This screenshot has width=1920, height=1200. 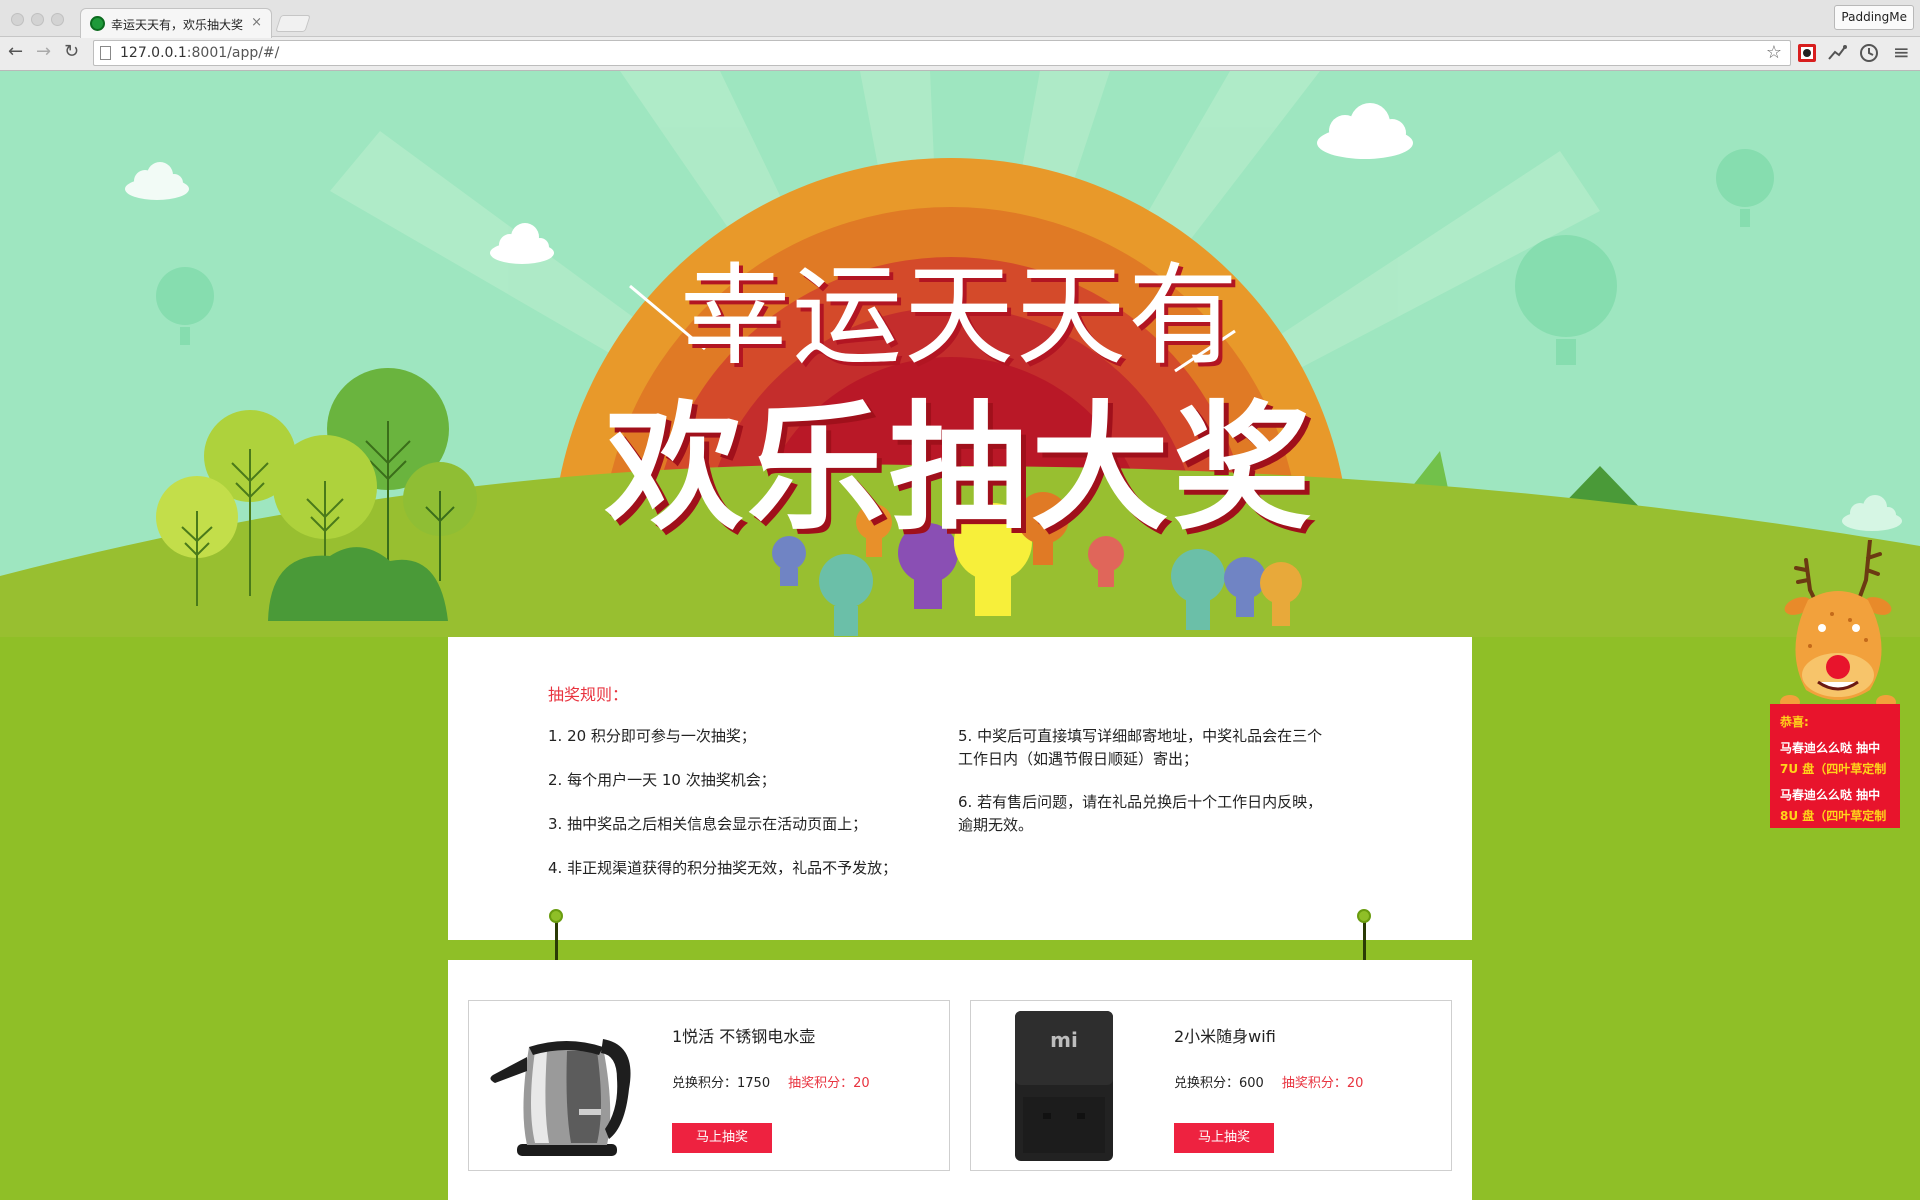 What do you see at coordinates (960, 19) in the screenshot?
I see `tab-bar: 幸运天天有，欢乐抽大奖 × PaddingMe` at bounding box center [960, 19].